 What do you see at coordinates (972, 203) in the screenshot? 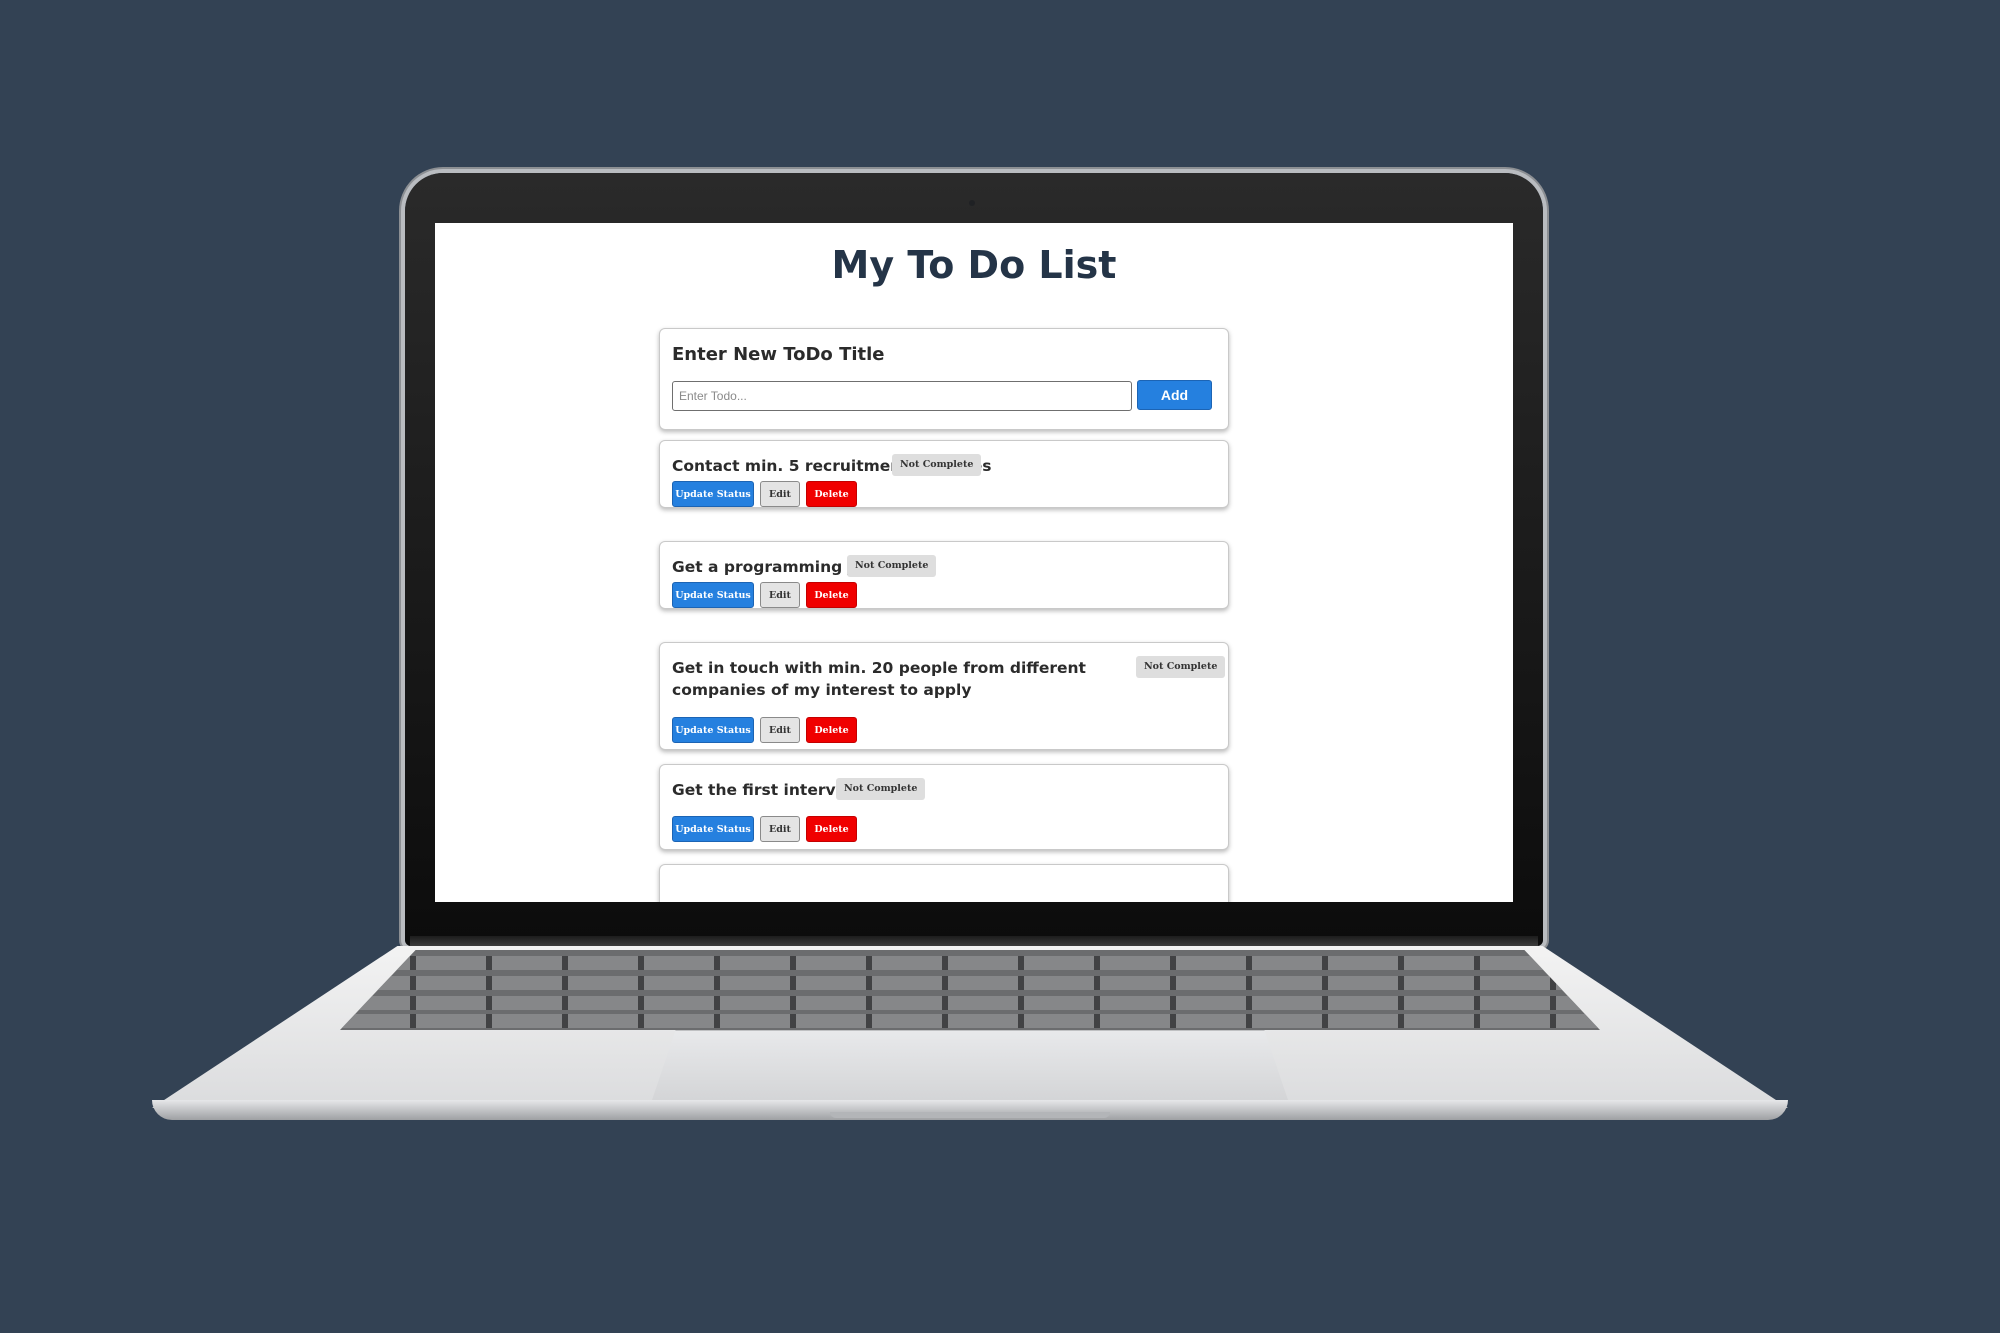
I see `webcam` at bounding box center [972, 203].